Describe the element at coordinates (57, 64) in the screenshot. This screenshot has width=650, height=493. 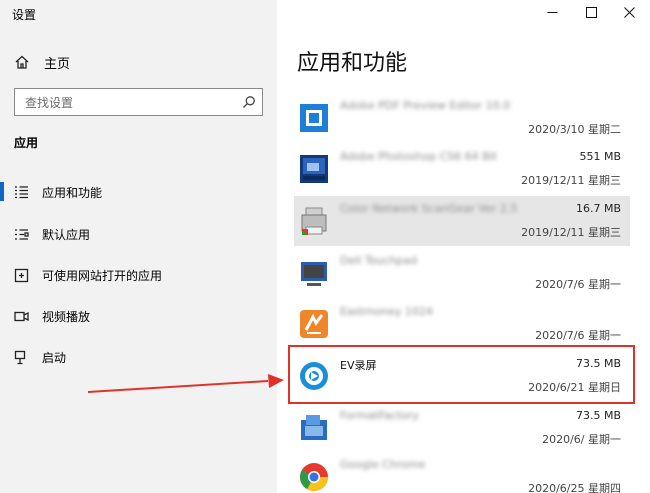
I see `home-label: 主页` at that location.